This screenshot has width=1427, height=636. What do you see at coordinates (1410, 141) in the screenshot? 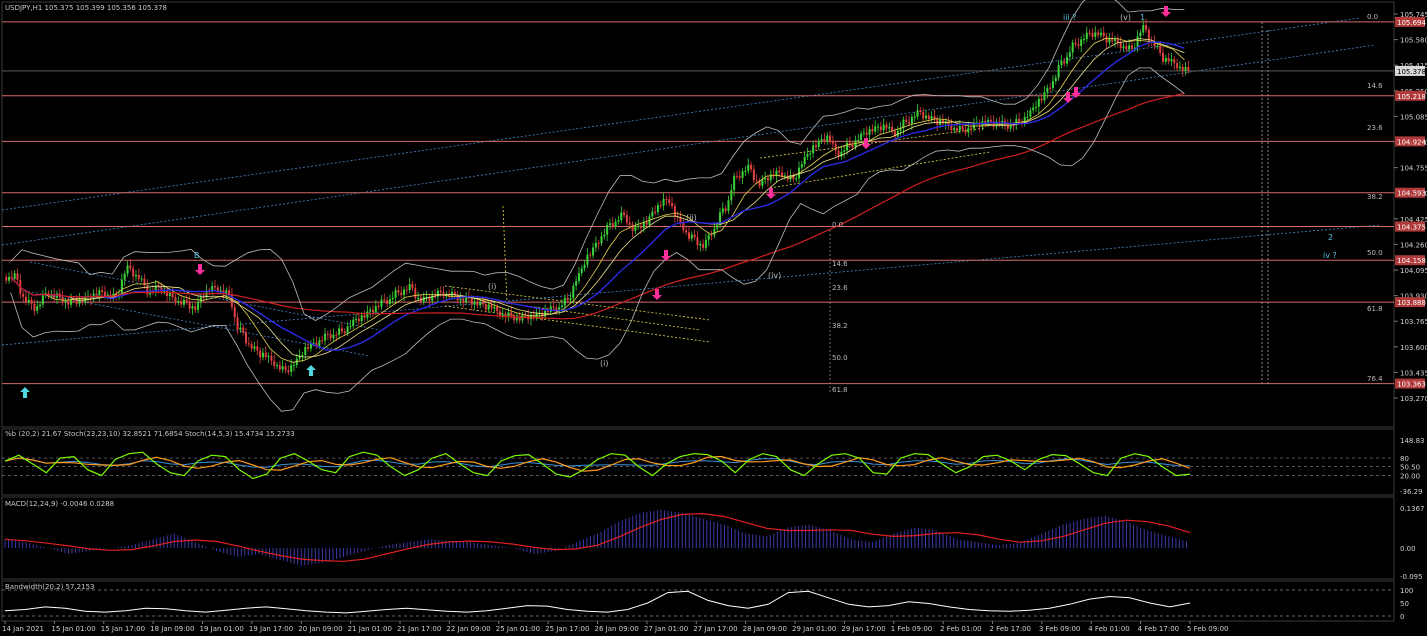
I see `price-tag: 104.924` at bounding box center [1410, 141].